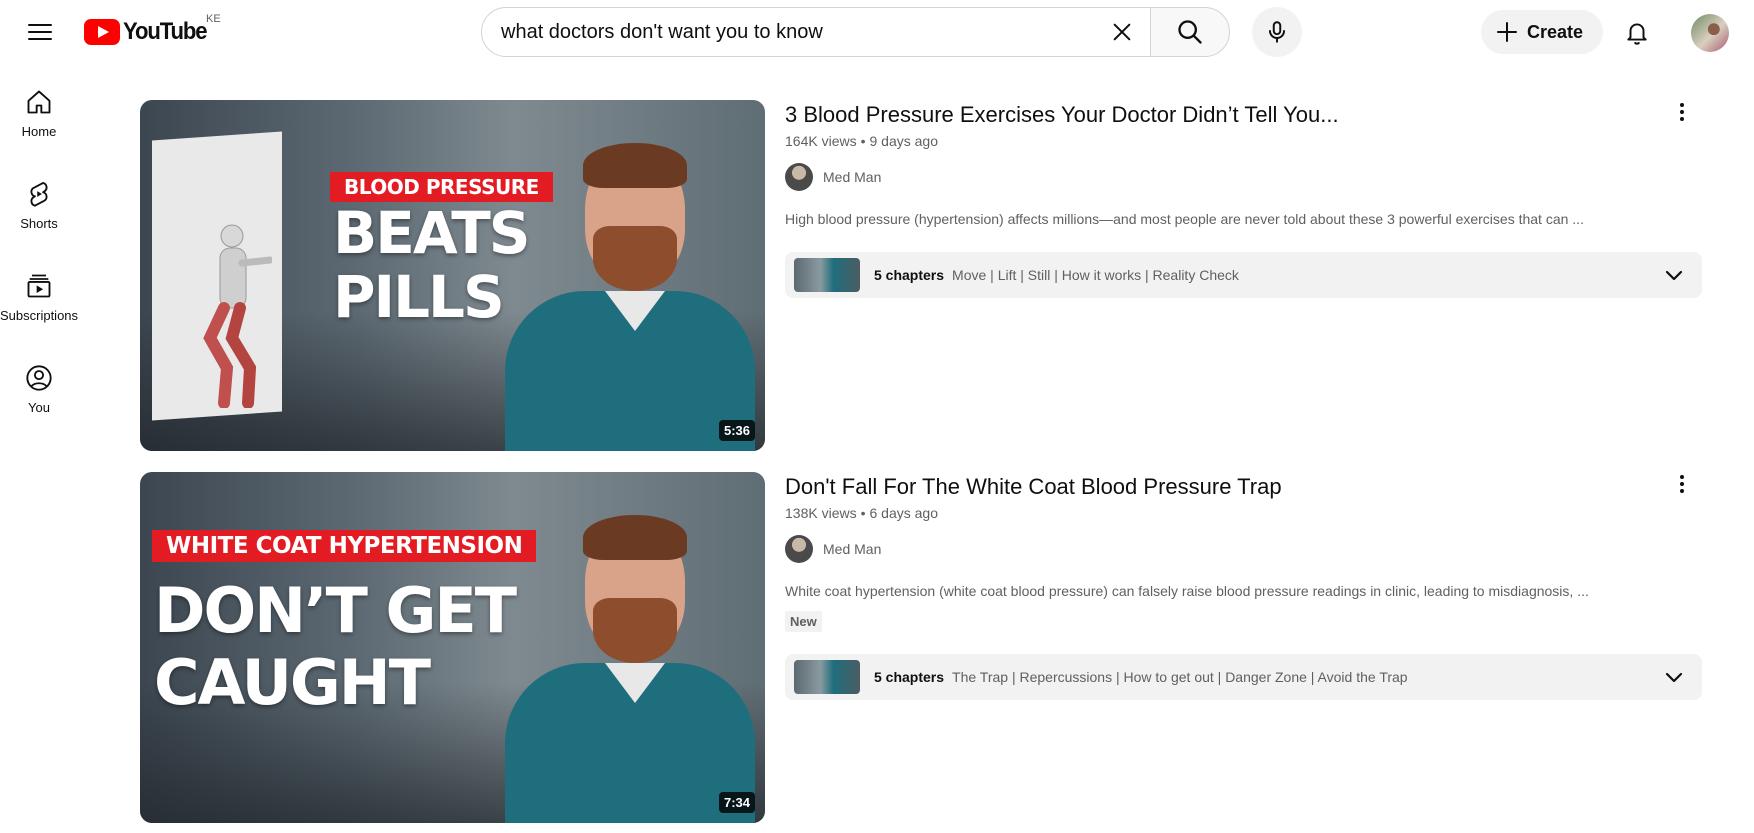 The height and width of the screenshot is (833, 1754). I want to click on doctor-illustration, so click(630, 668).